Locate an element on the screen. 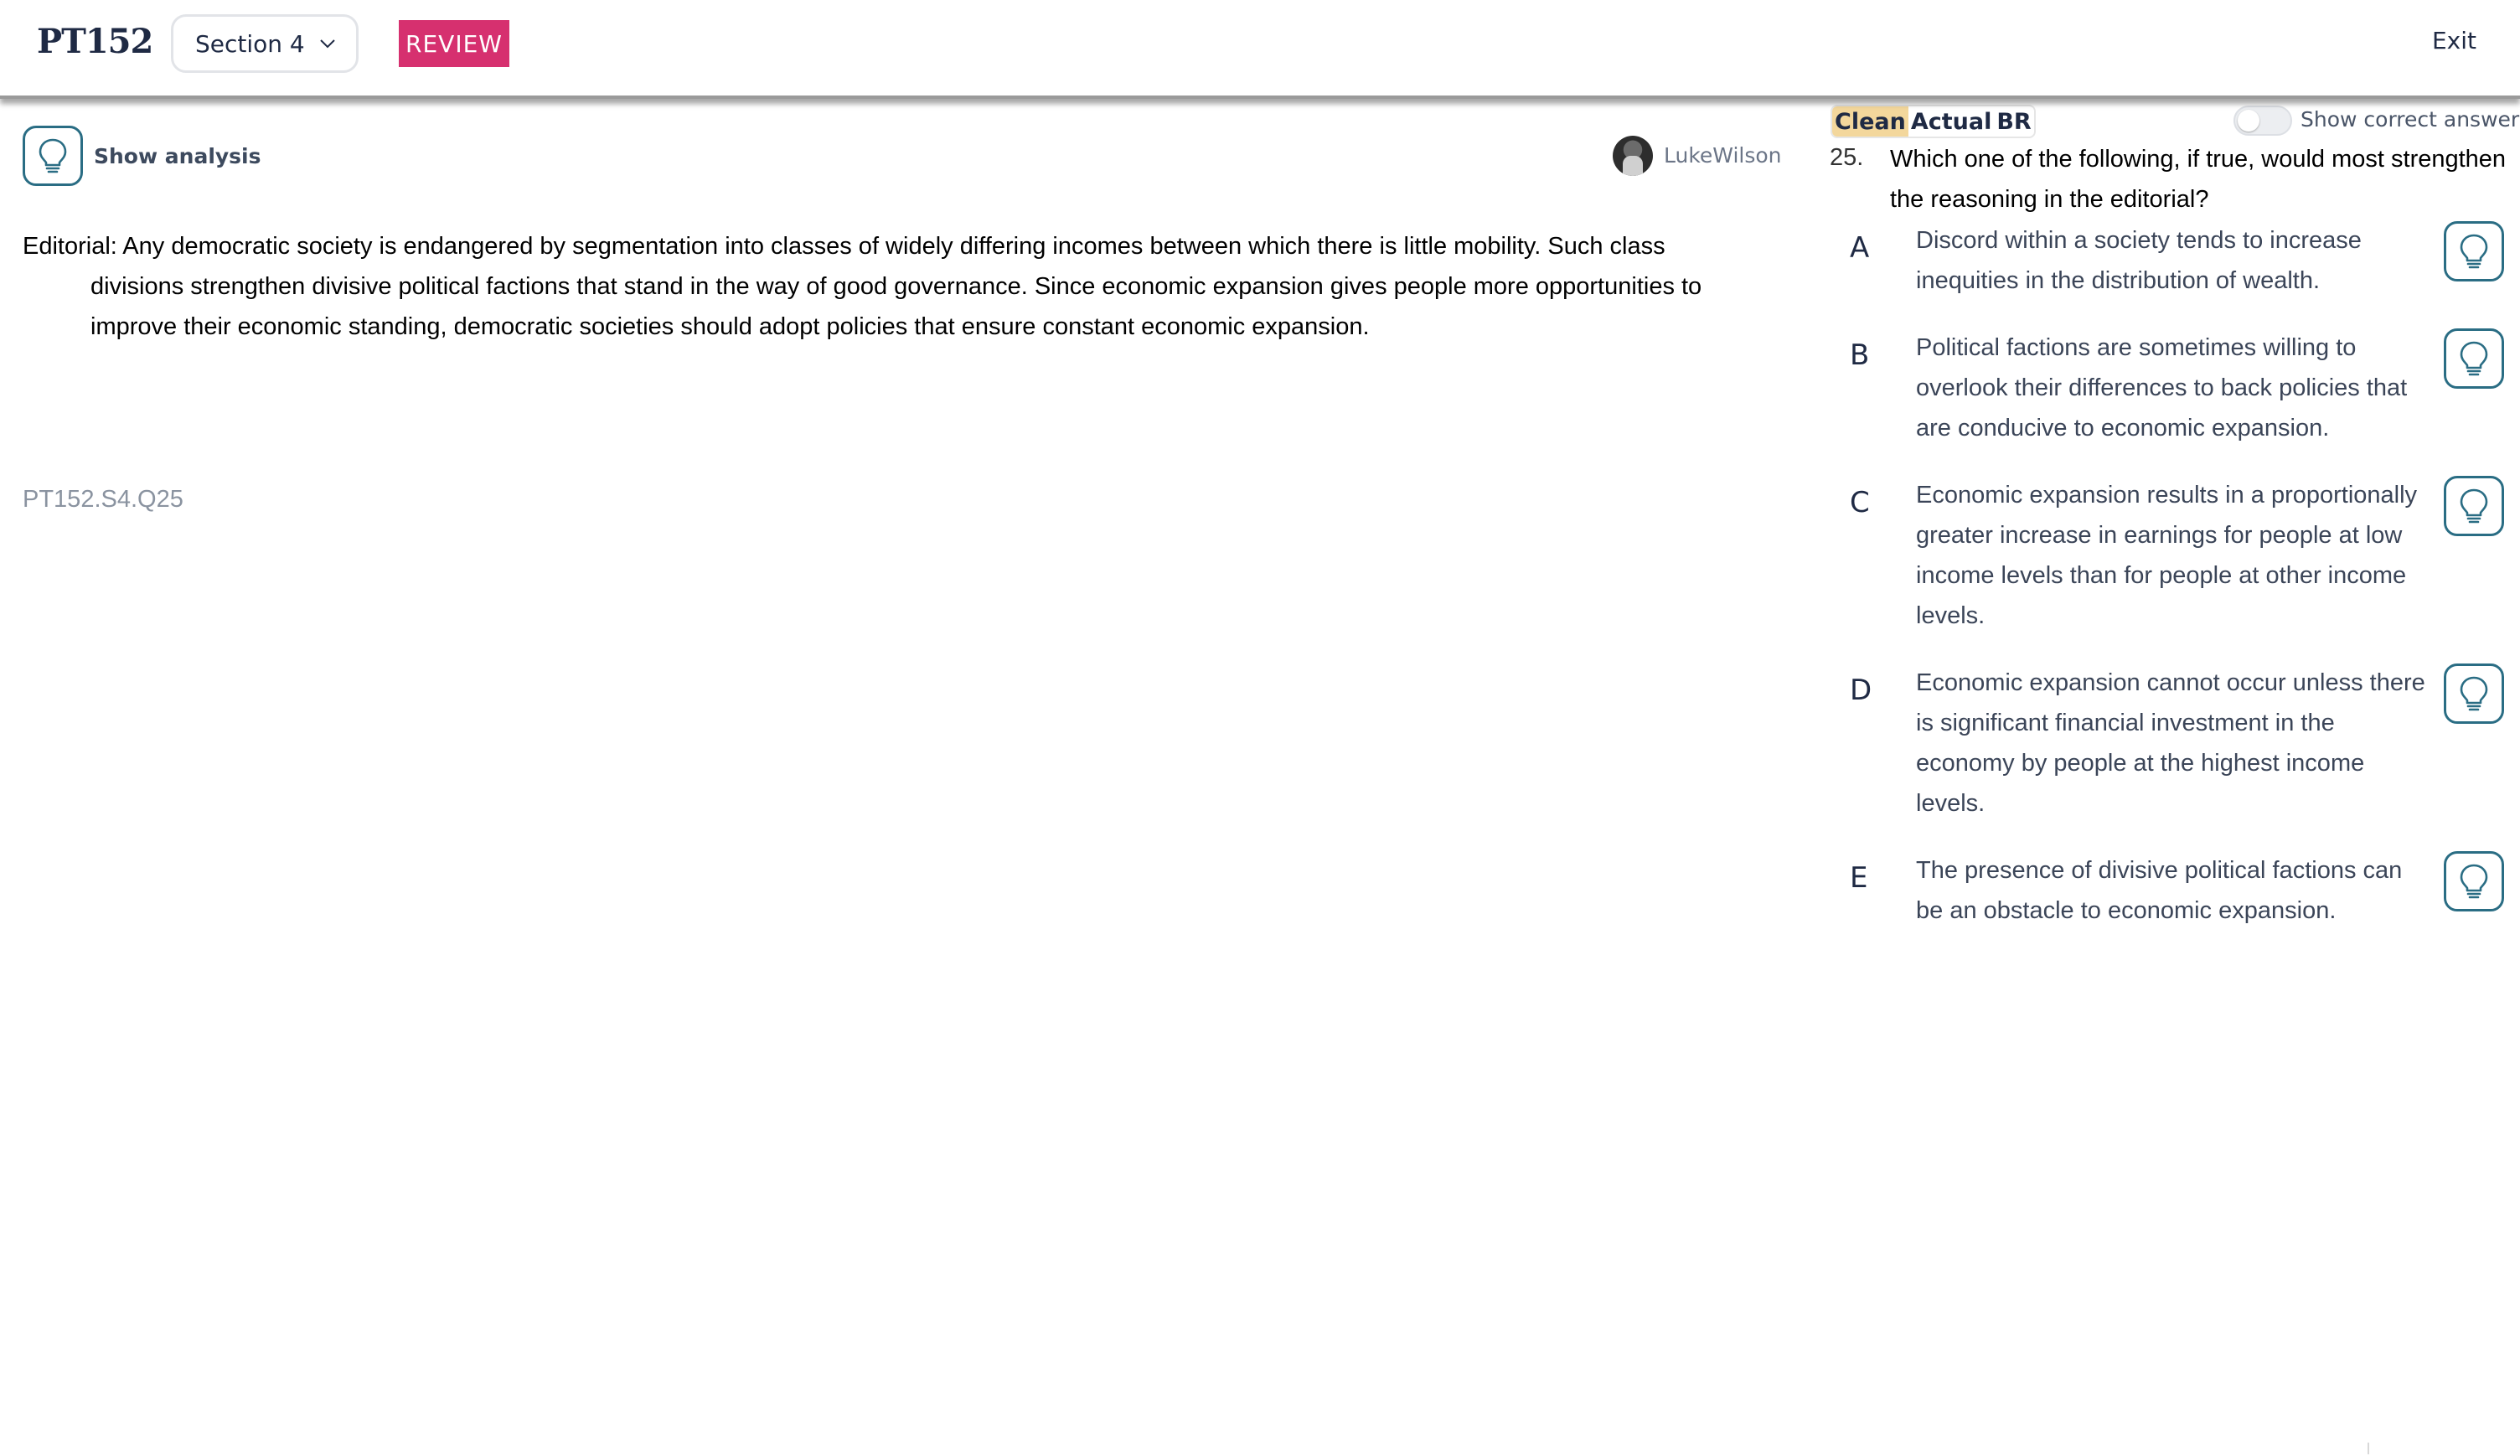 The width and height of the screenshot is (2520, 1456). chevron-down-icon is located at coordinates (327, 44).